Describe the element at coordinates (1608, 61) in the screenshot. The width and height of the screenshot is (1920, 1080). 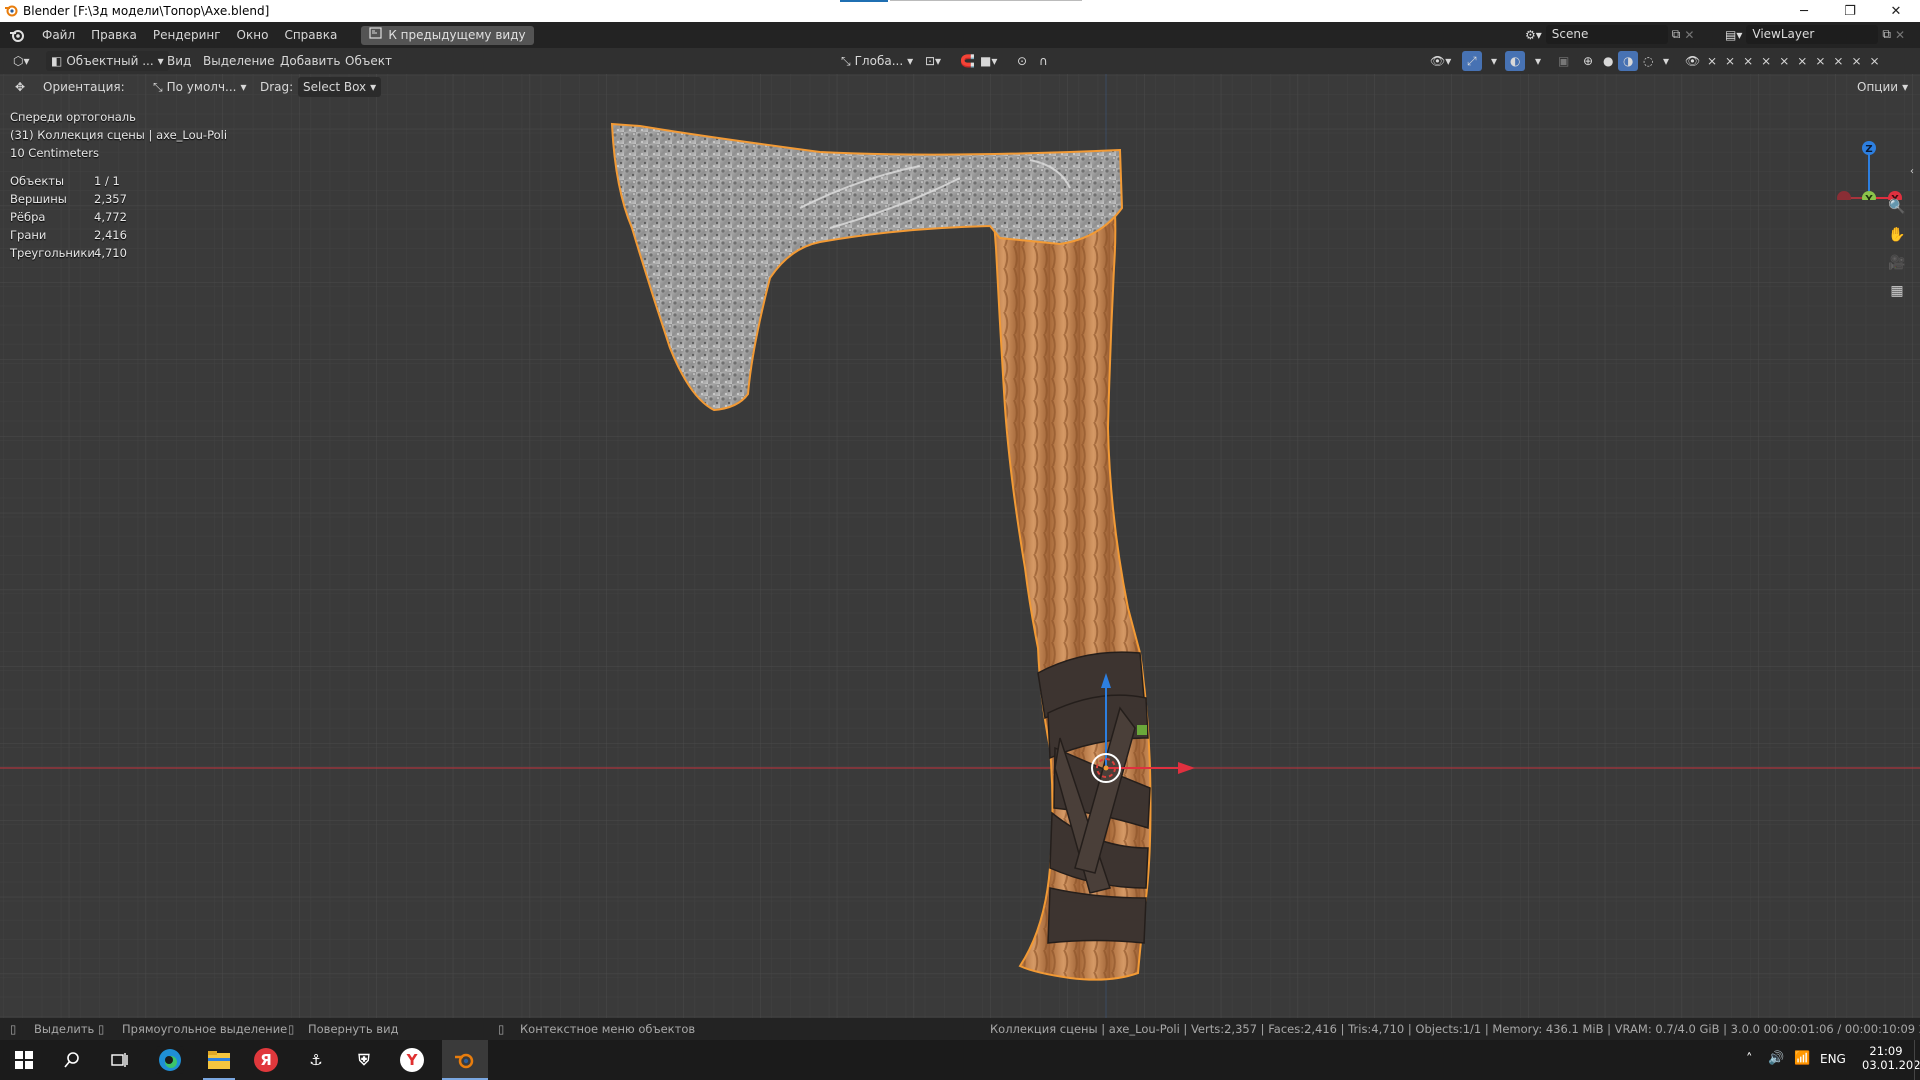
I see `shading-solid-icon: ●` at that location.